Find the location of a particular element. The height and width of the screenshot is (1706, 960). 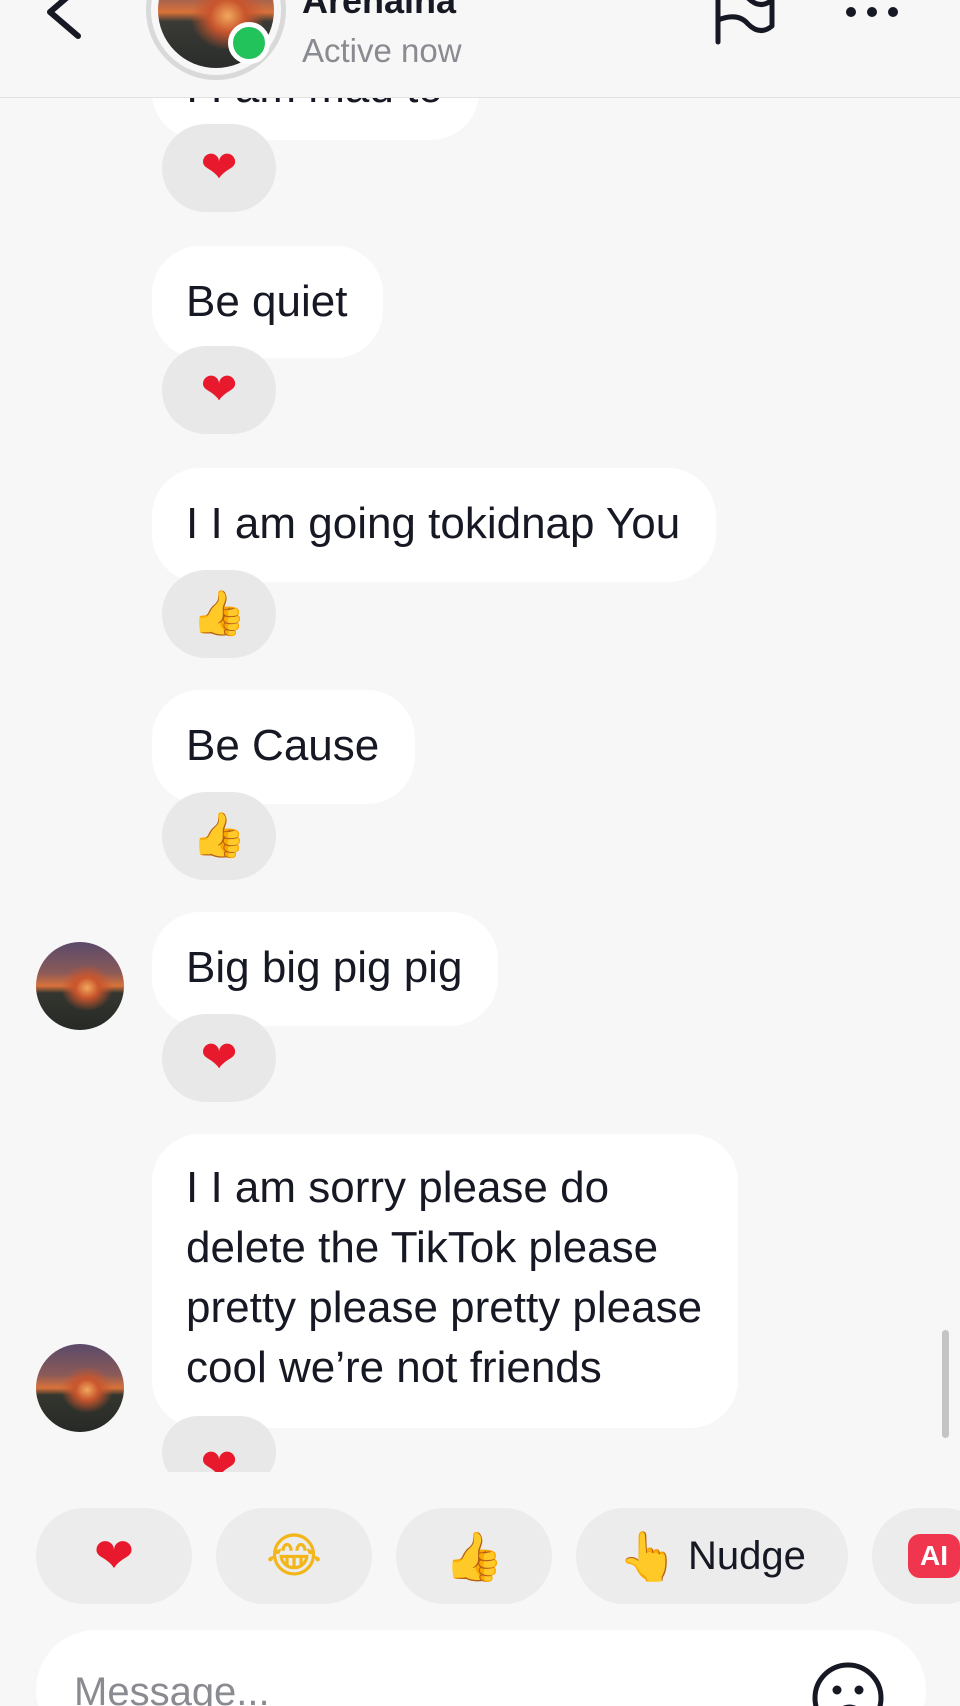

message-text: I I am mad to is located at coordinates (314, 105).